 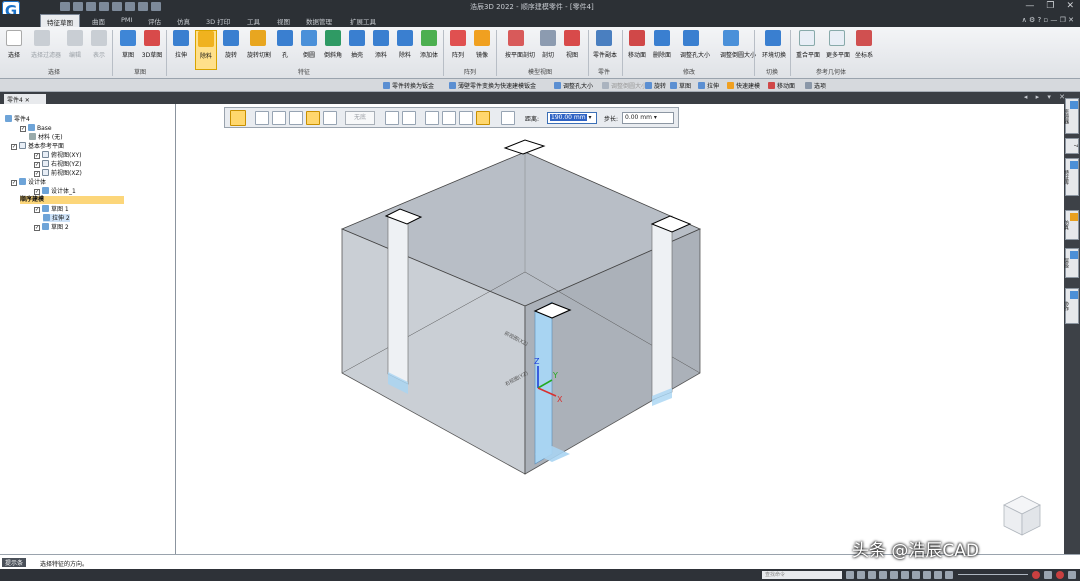 What do you see at coordinates (14, 44) in the screenshot?
I see `select-button: 选择` at bounding box center [14, 44].